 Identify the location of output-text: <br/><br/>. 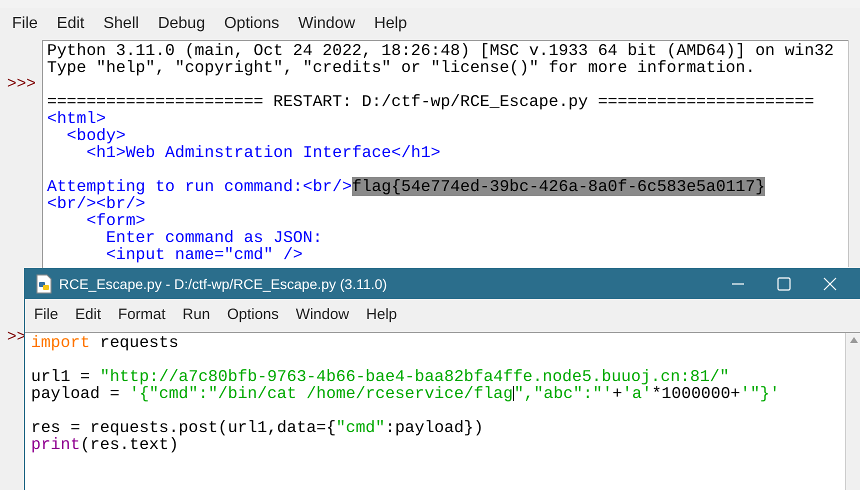
(96, 203).